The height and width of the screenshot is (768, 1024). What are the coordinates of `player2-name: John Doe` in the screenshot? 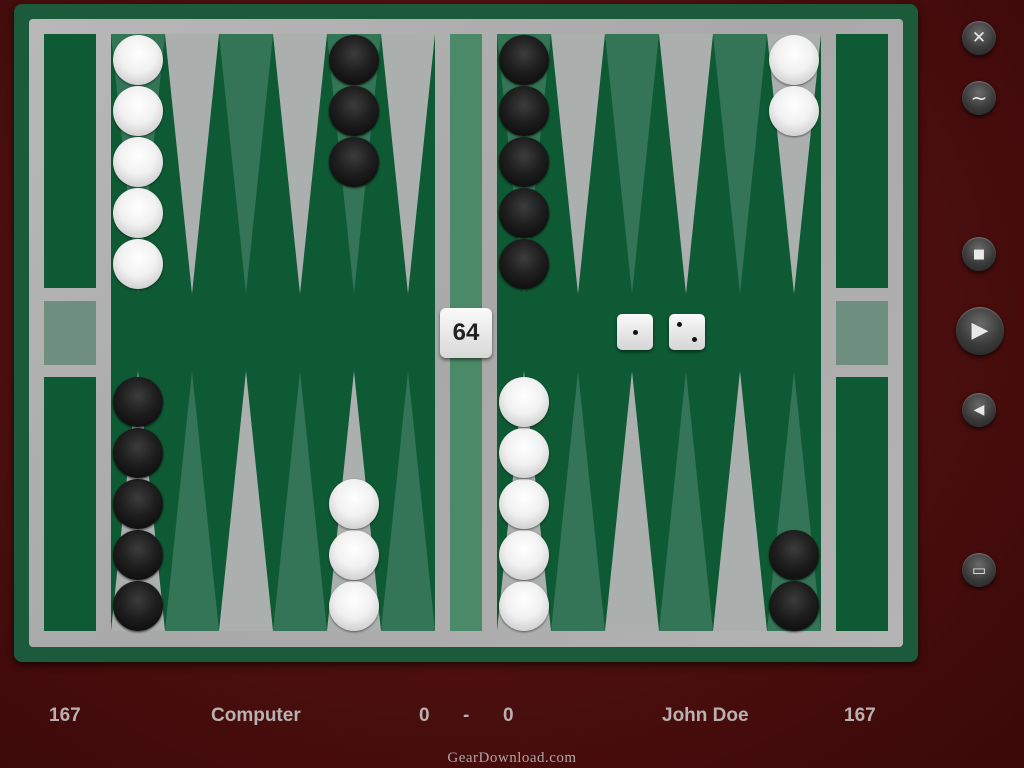 It's located at (705, 715).